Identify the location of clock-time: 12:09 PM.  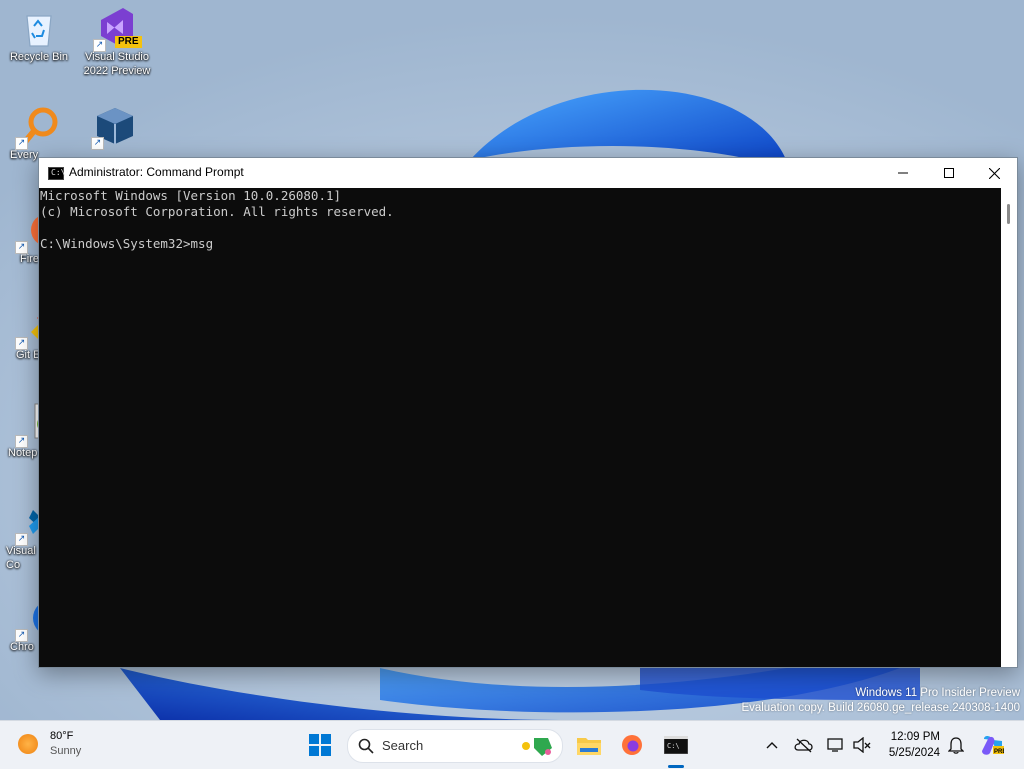
(915, 737).